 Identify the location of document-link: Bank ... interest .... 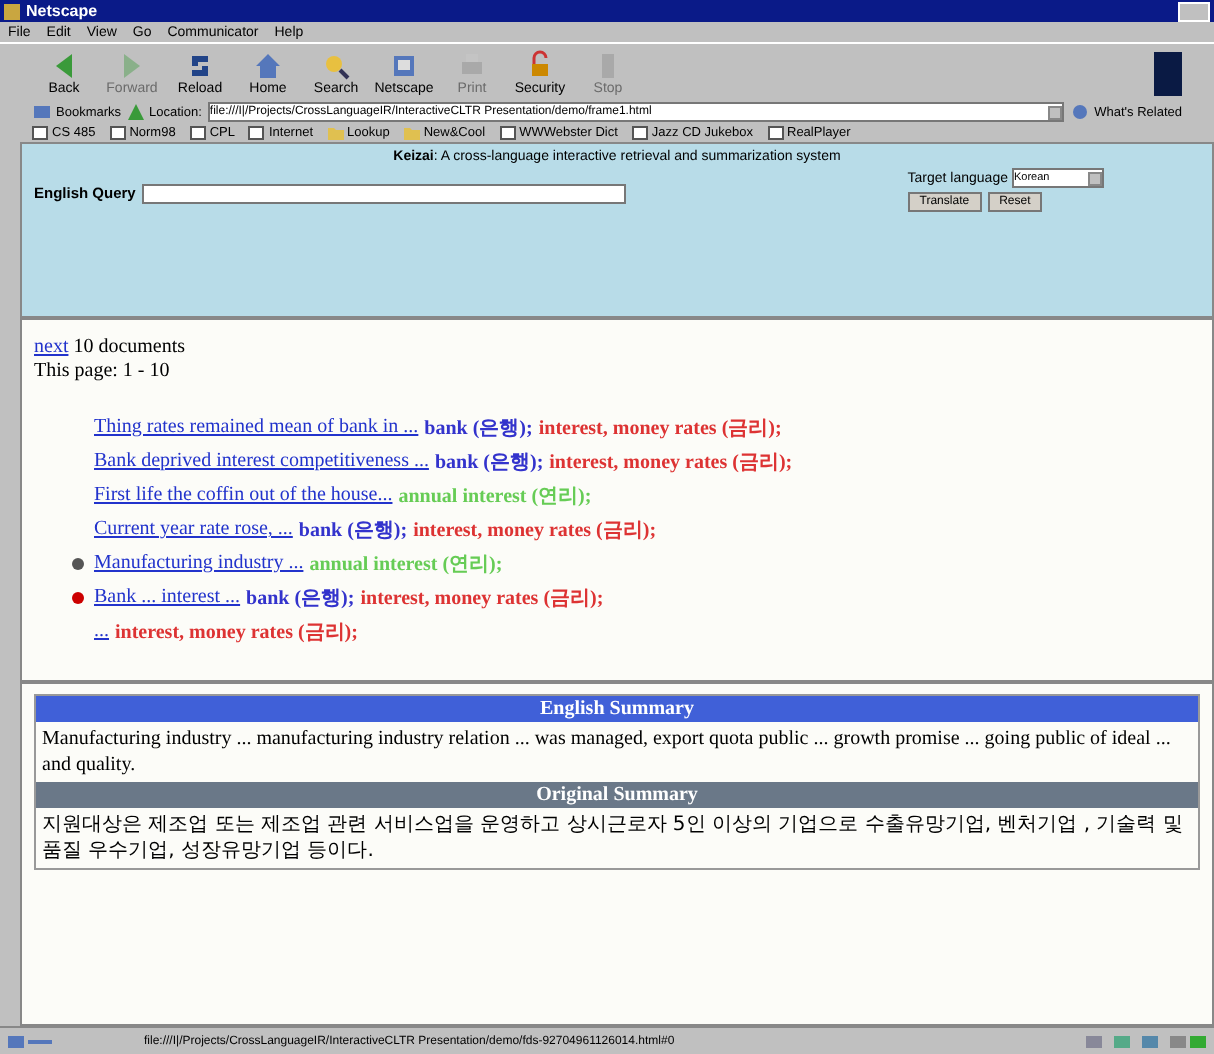
(167, 597).